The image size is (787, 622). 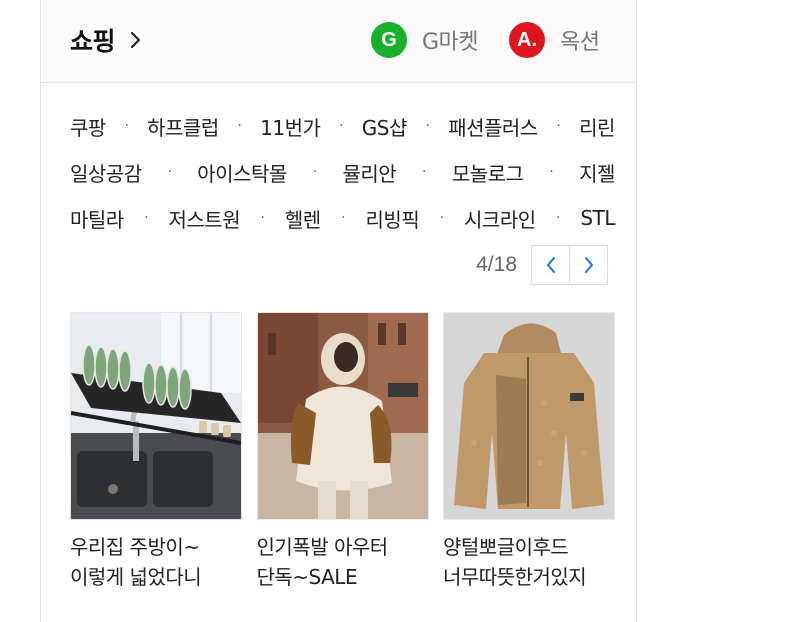 I want to click on pager-buttons, so click(x=569, y=265).